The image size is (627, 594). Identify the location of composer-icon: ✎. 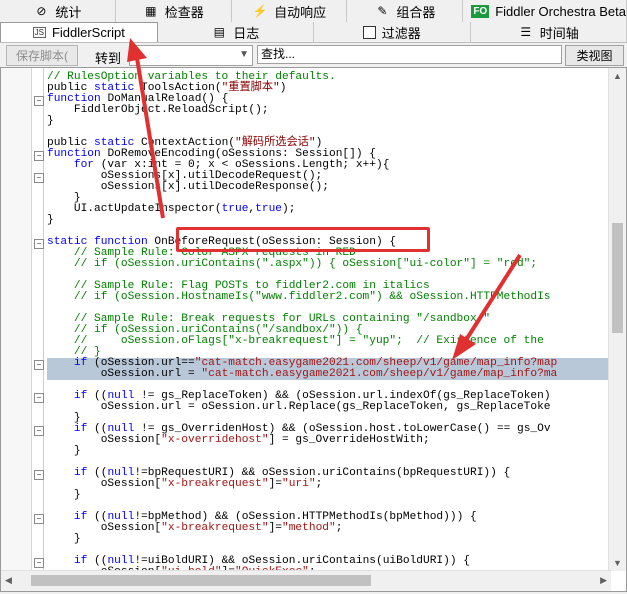
(382, 11).